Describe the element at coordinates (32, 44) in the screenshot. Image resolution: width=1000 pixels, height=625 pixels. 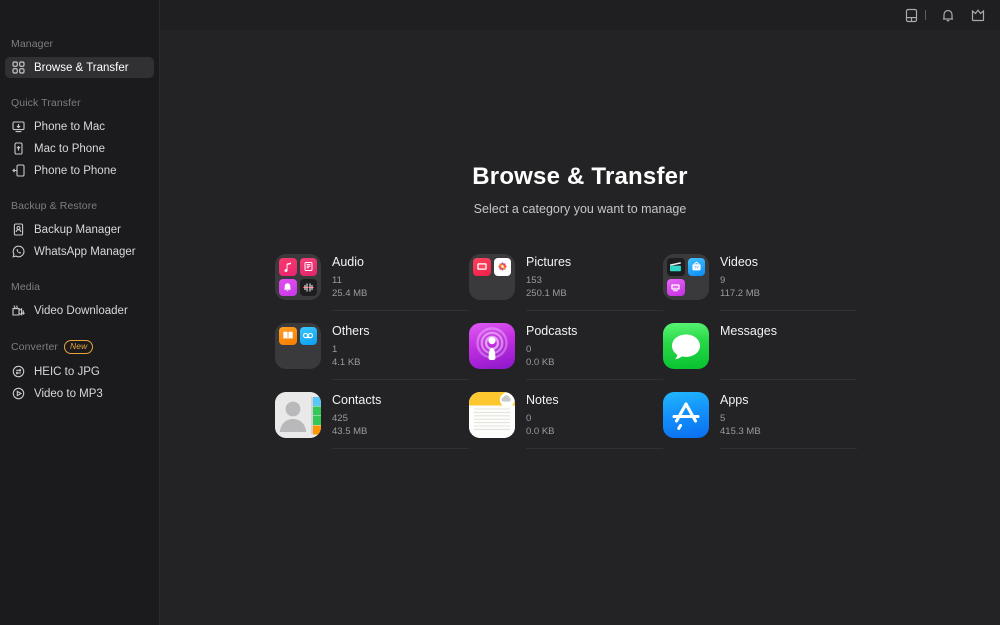
I see `sidebar-group-label-text: Manager` at that location.